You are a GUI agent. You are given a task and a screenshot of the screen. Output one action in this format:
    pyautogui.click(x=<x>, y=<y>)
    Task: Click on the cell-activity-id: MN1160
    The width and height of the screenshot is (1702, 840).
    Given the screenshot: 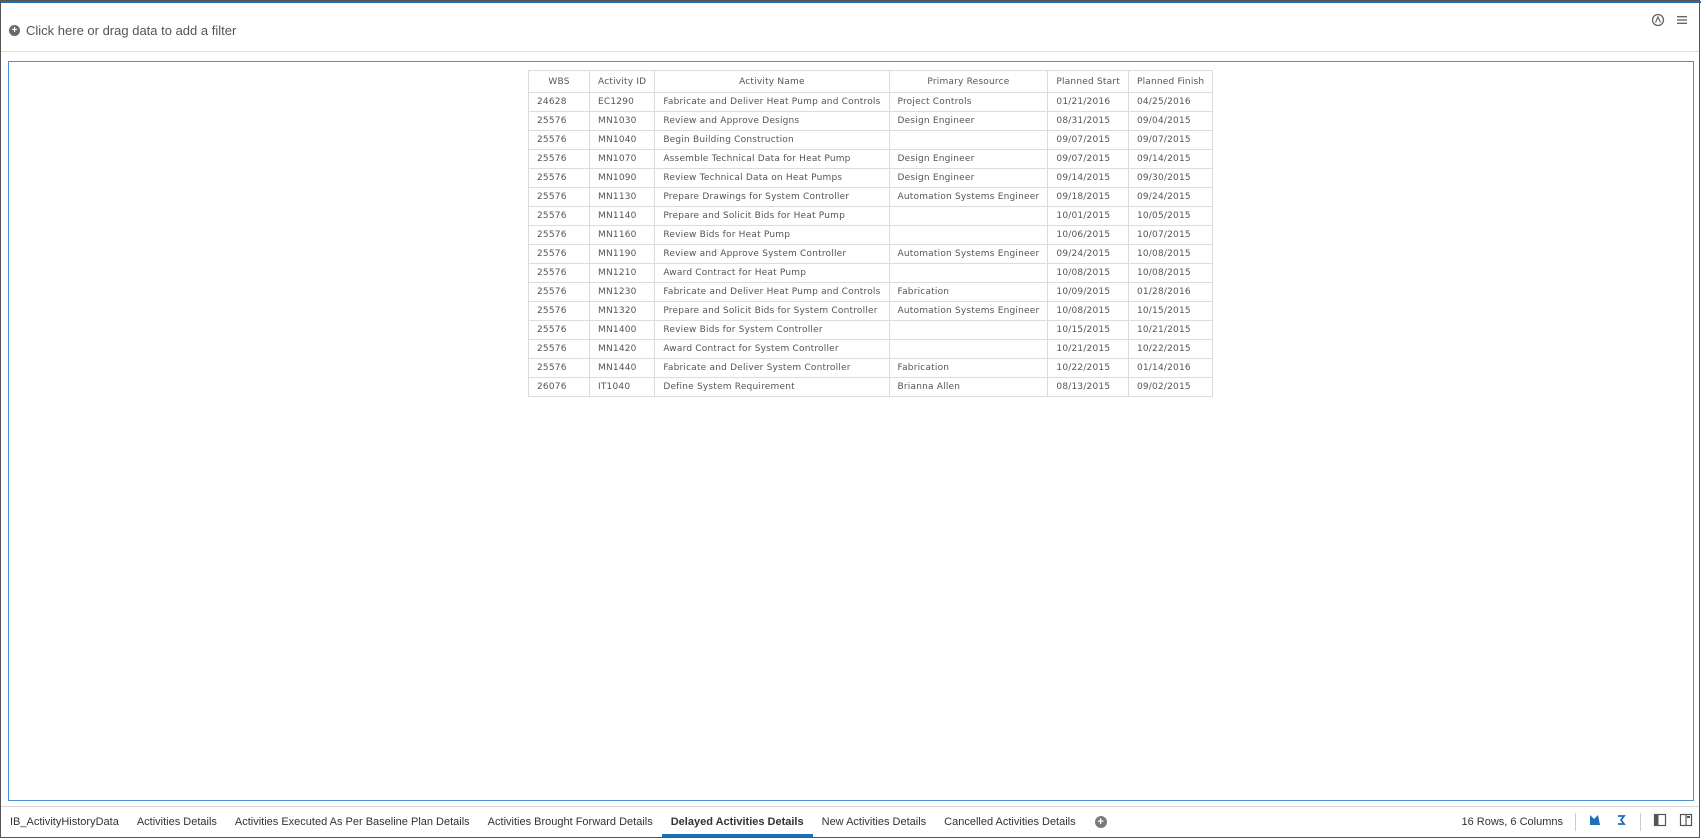 What is the action you would take?
    pyautogui.click(x=622, y=235)
    